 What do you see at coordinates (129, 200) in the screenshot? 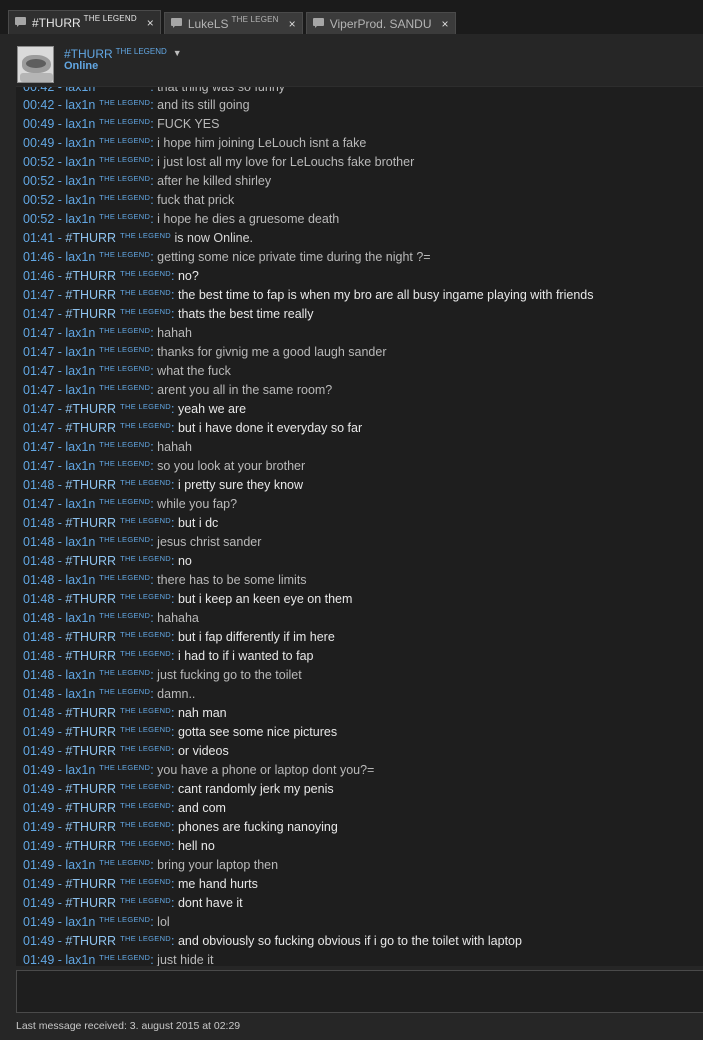
I see `chat-line: 00:52 - lax1n THE LEGEND: fuck that prick` at bounding box center [129, 200].